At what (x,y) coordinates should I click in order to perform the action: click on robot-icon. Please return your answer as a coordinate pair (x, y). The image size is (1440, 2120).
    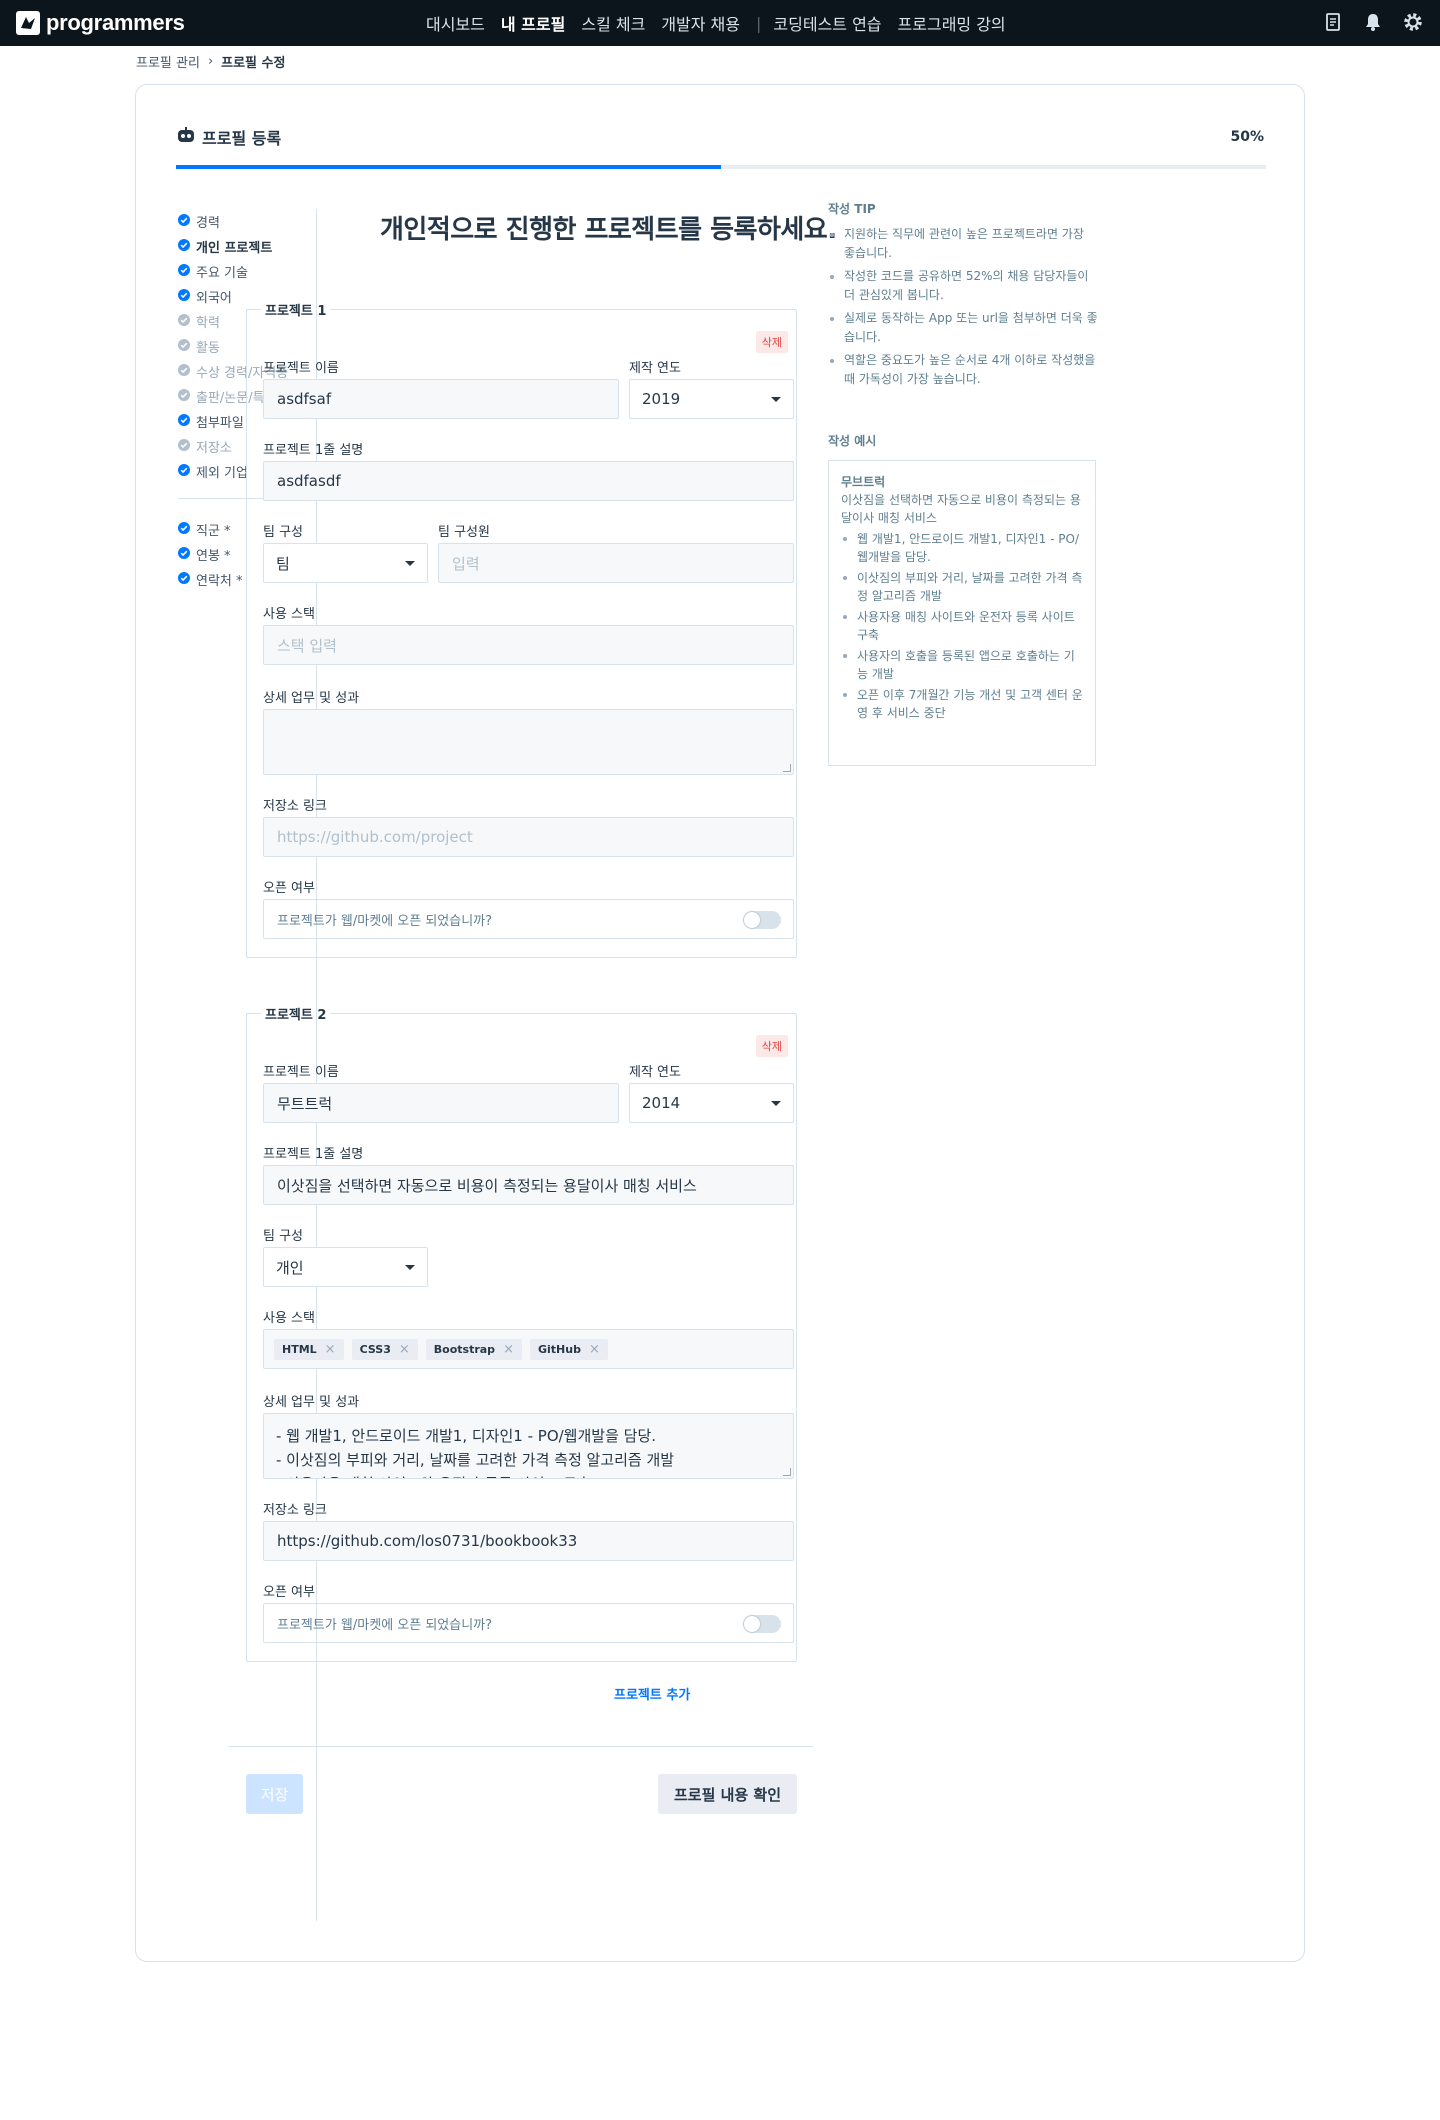
    Looking at the image, I should click on (186, 137).